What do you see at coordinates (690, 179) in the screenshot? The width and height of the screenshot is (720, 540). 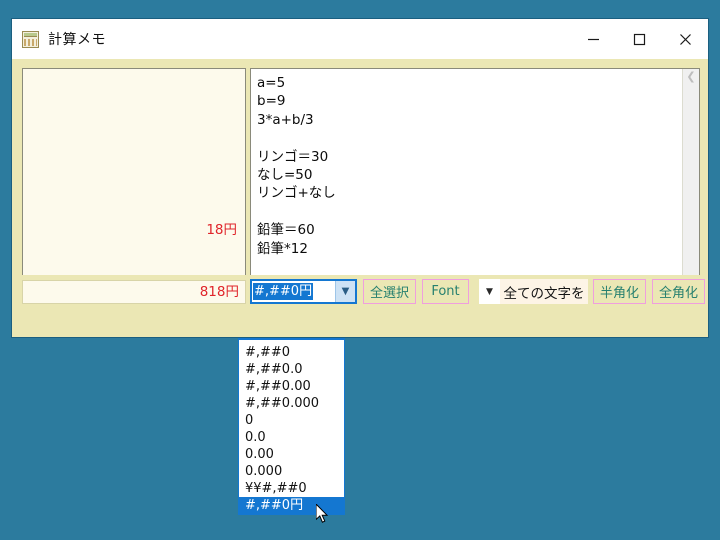 I see `editor-vertical-scrollbar: ❮ ❯` at bounding box center [690, 179].